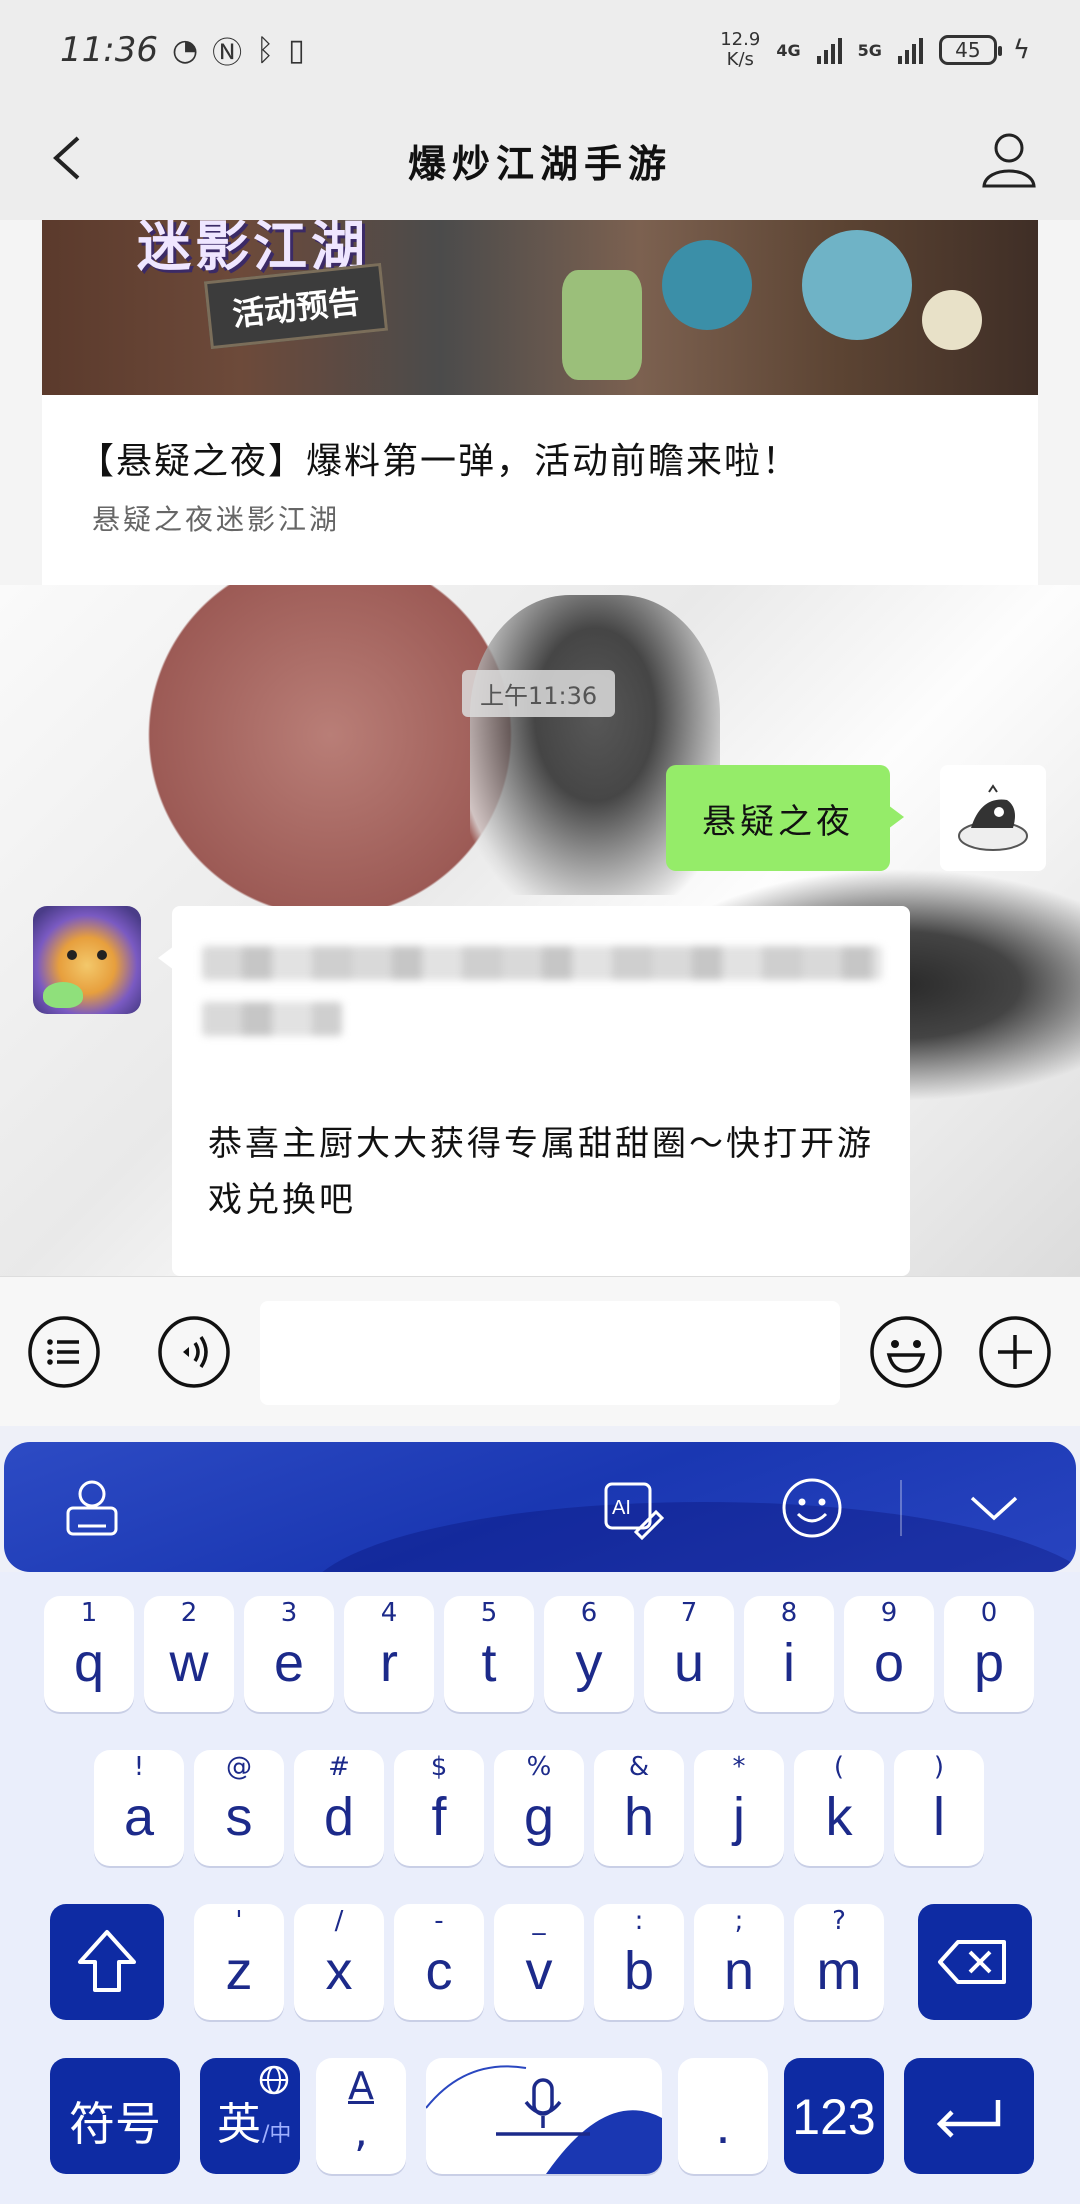  I want to click on add-more-icon, so click(1015, 1352).